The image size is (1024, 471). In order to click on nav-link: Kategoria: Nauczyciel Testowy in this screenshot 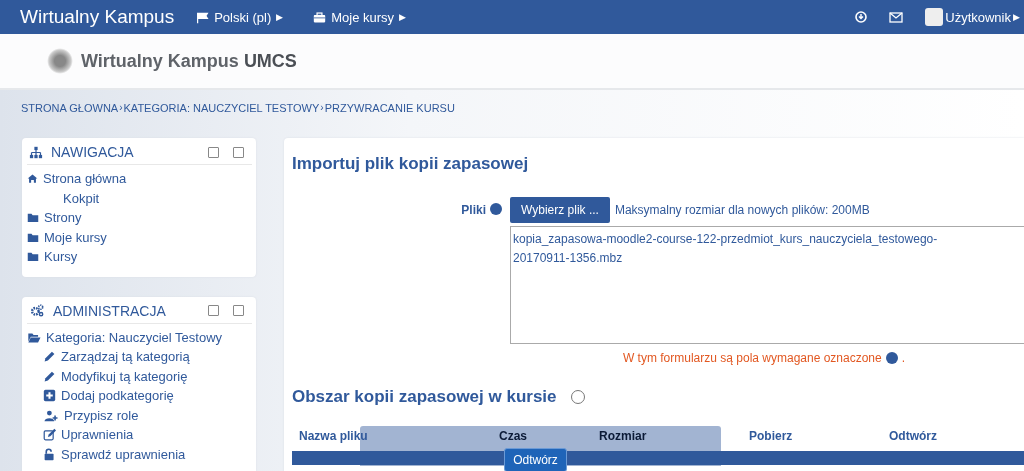, I will do `click(134, 337)`.